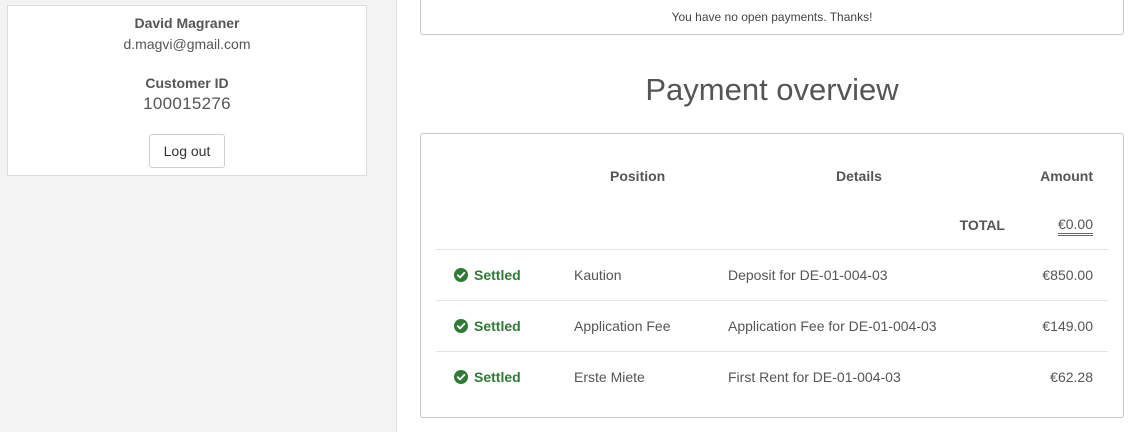  What do you see at coordinates (814, 377) in the screenshot?
I see `cell-details: First Rent for DE-01-004-03` at bounding box center [814, 377].